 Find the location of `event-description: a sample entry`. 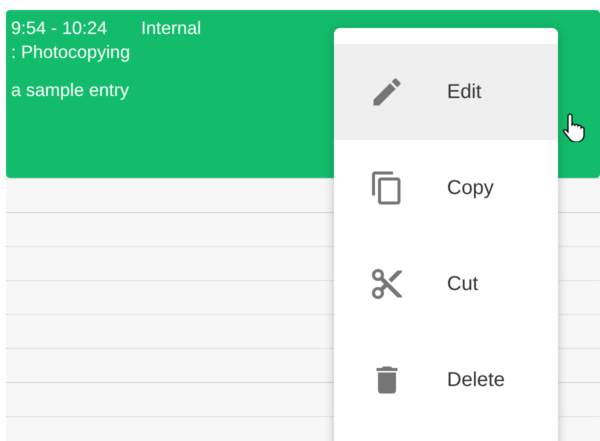

event-description: a sample entry is located at coordinates (70, 90).